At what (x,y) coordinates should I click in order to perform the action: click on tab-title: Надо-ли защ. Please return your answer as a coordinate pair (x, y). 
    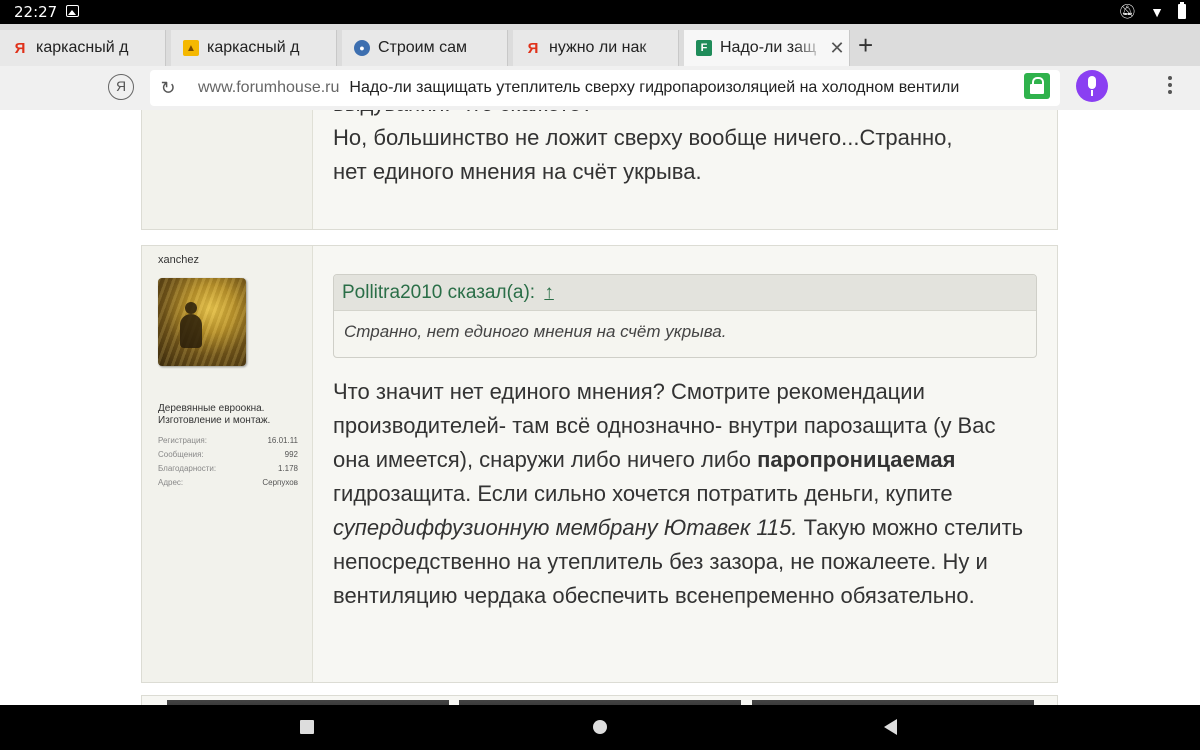
    Looking at the image, I should click on (768, 47).